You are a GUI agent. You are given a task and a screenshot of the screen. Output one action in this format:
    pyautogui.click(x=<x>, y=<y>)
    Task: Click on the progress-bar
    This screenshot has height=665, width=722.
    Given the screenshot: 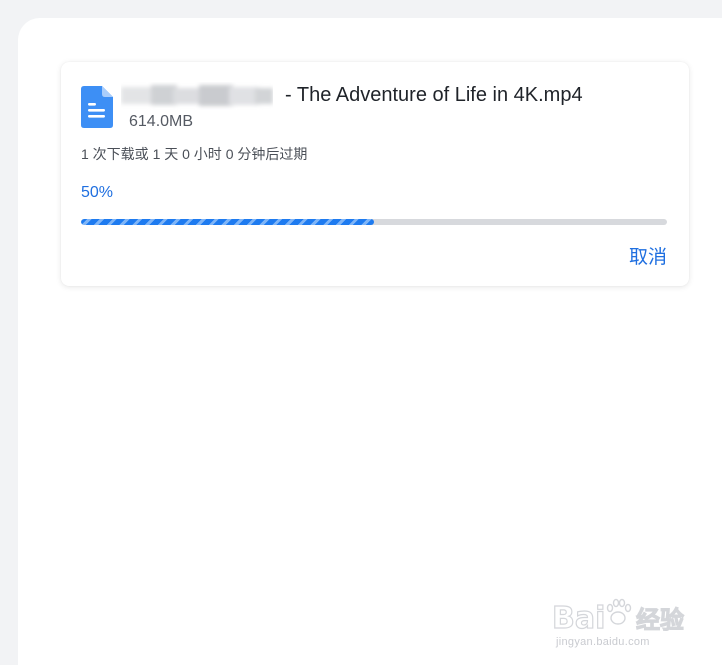 What is the action you would take?
    pyautogui.click(x=374, y=222)
    